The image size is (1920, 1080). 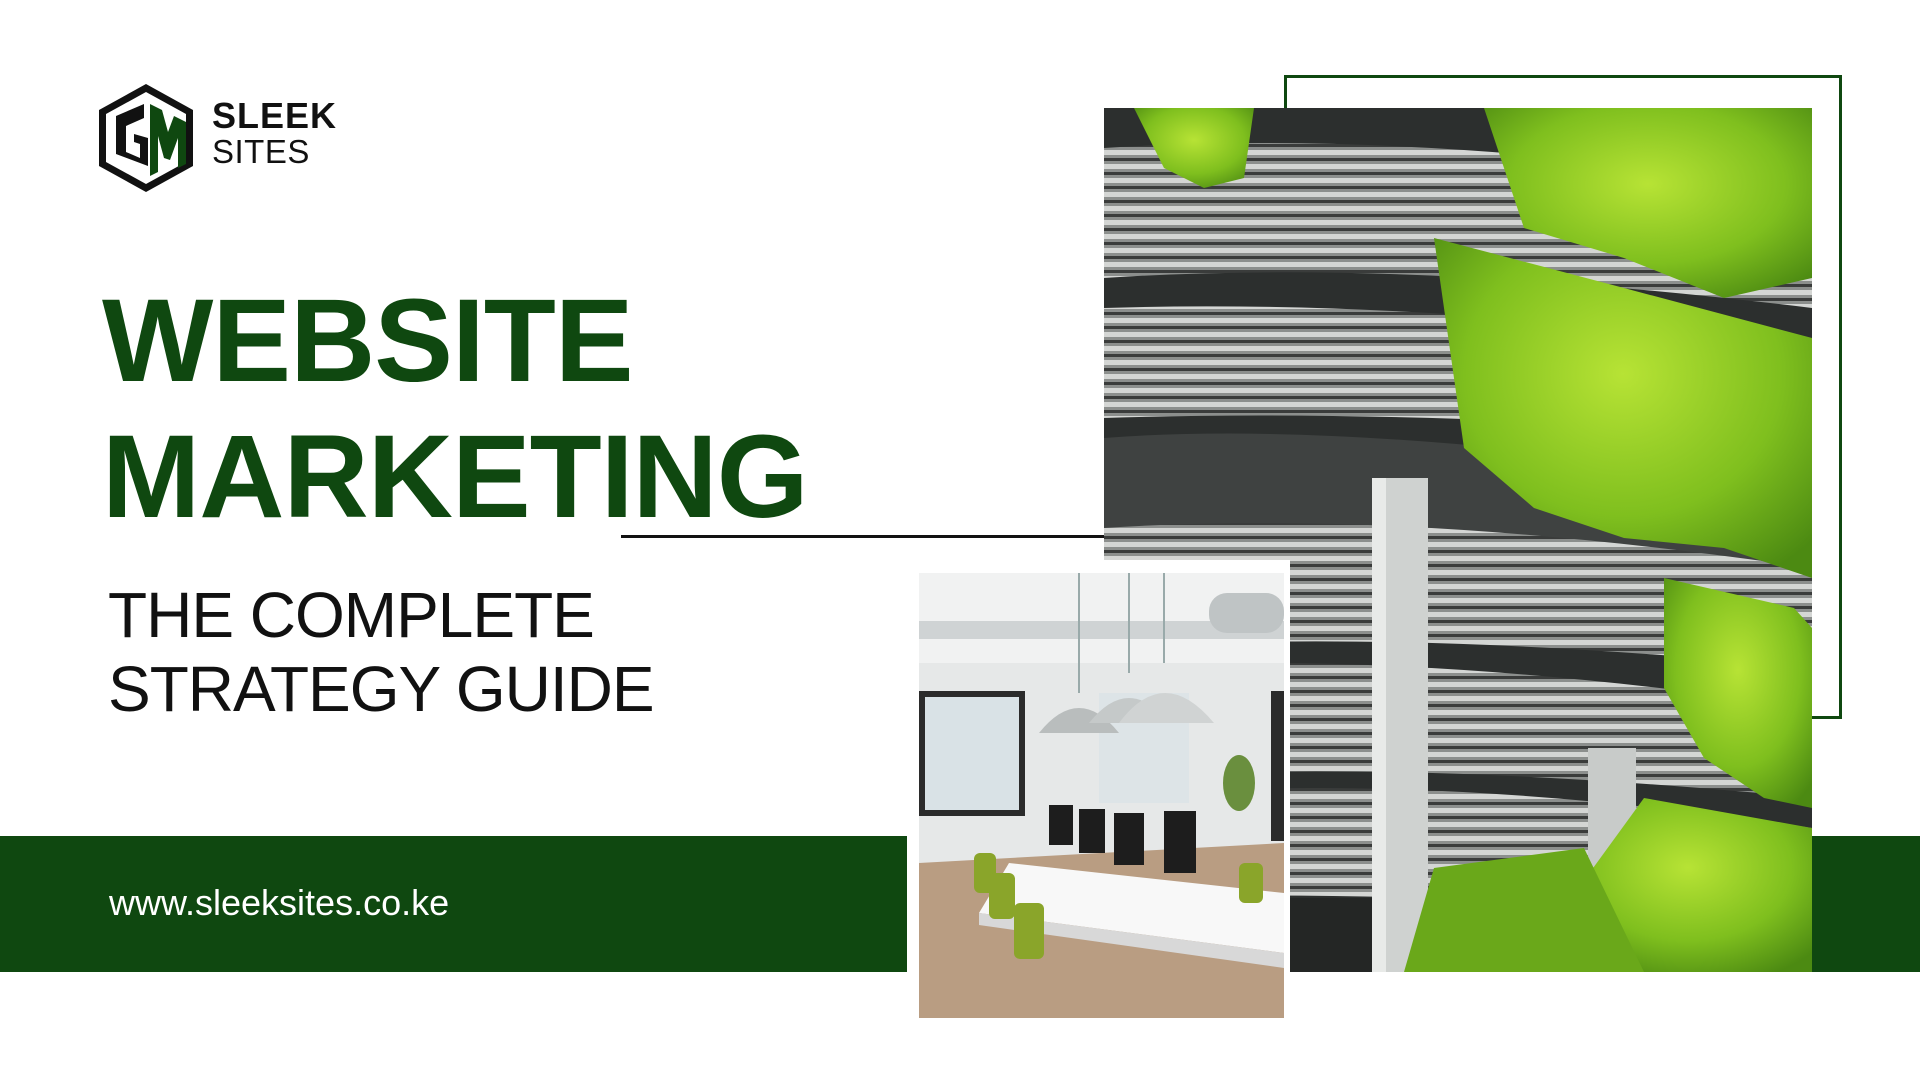 What do you see at coordinates (368, 341) in the screenshot?
I see `headline-line-1: WEBSITE` at bounding box center [368, 341].